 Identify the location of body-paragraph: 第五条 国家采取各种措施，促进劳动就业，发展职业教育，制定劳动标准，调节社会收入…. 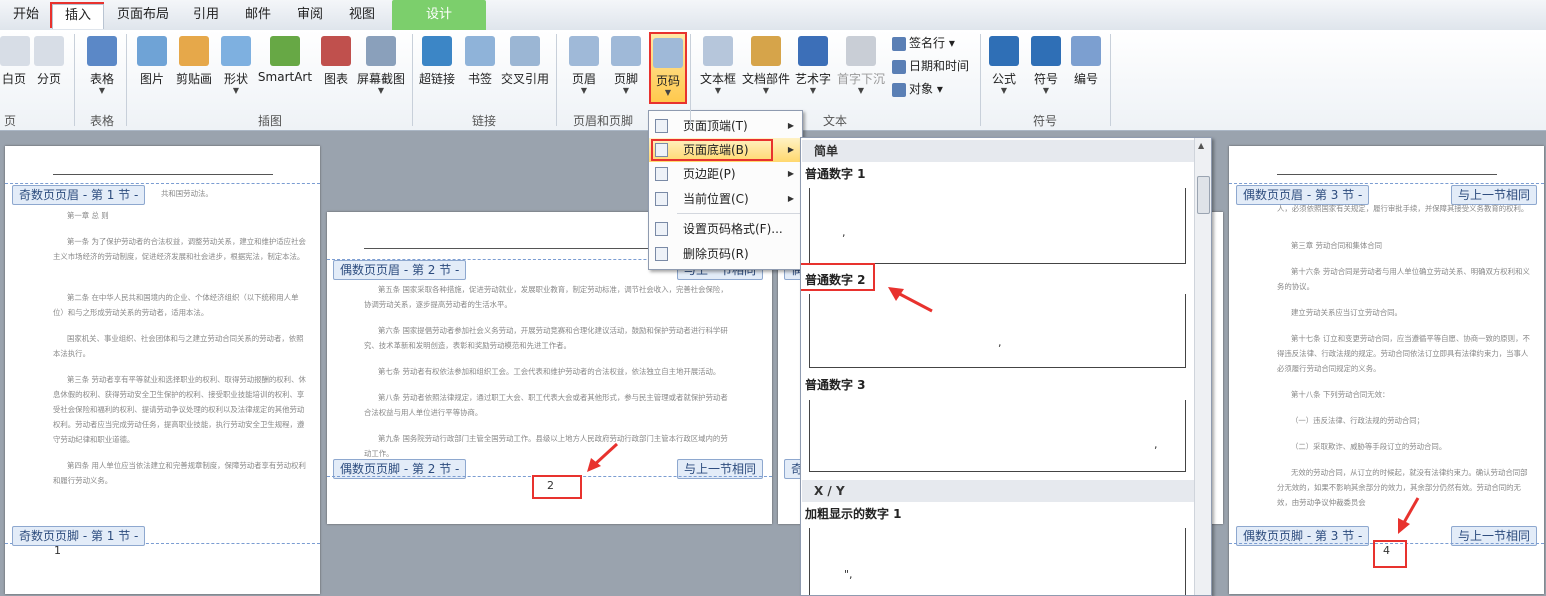
(546, 297).